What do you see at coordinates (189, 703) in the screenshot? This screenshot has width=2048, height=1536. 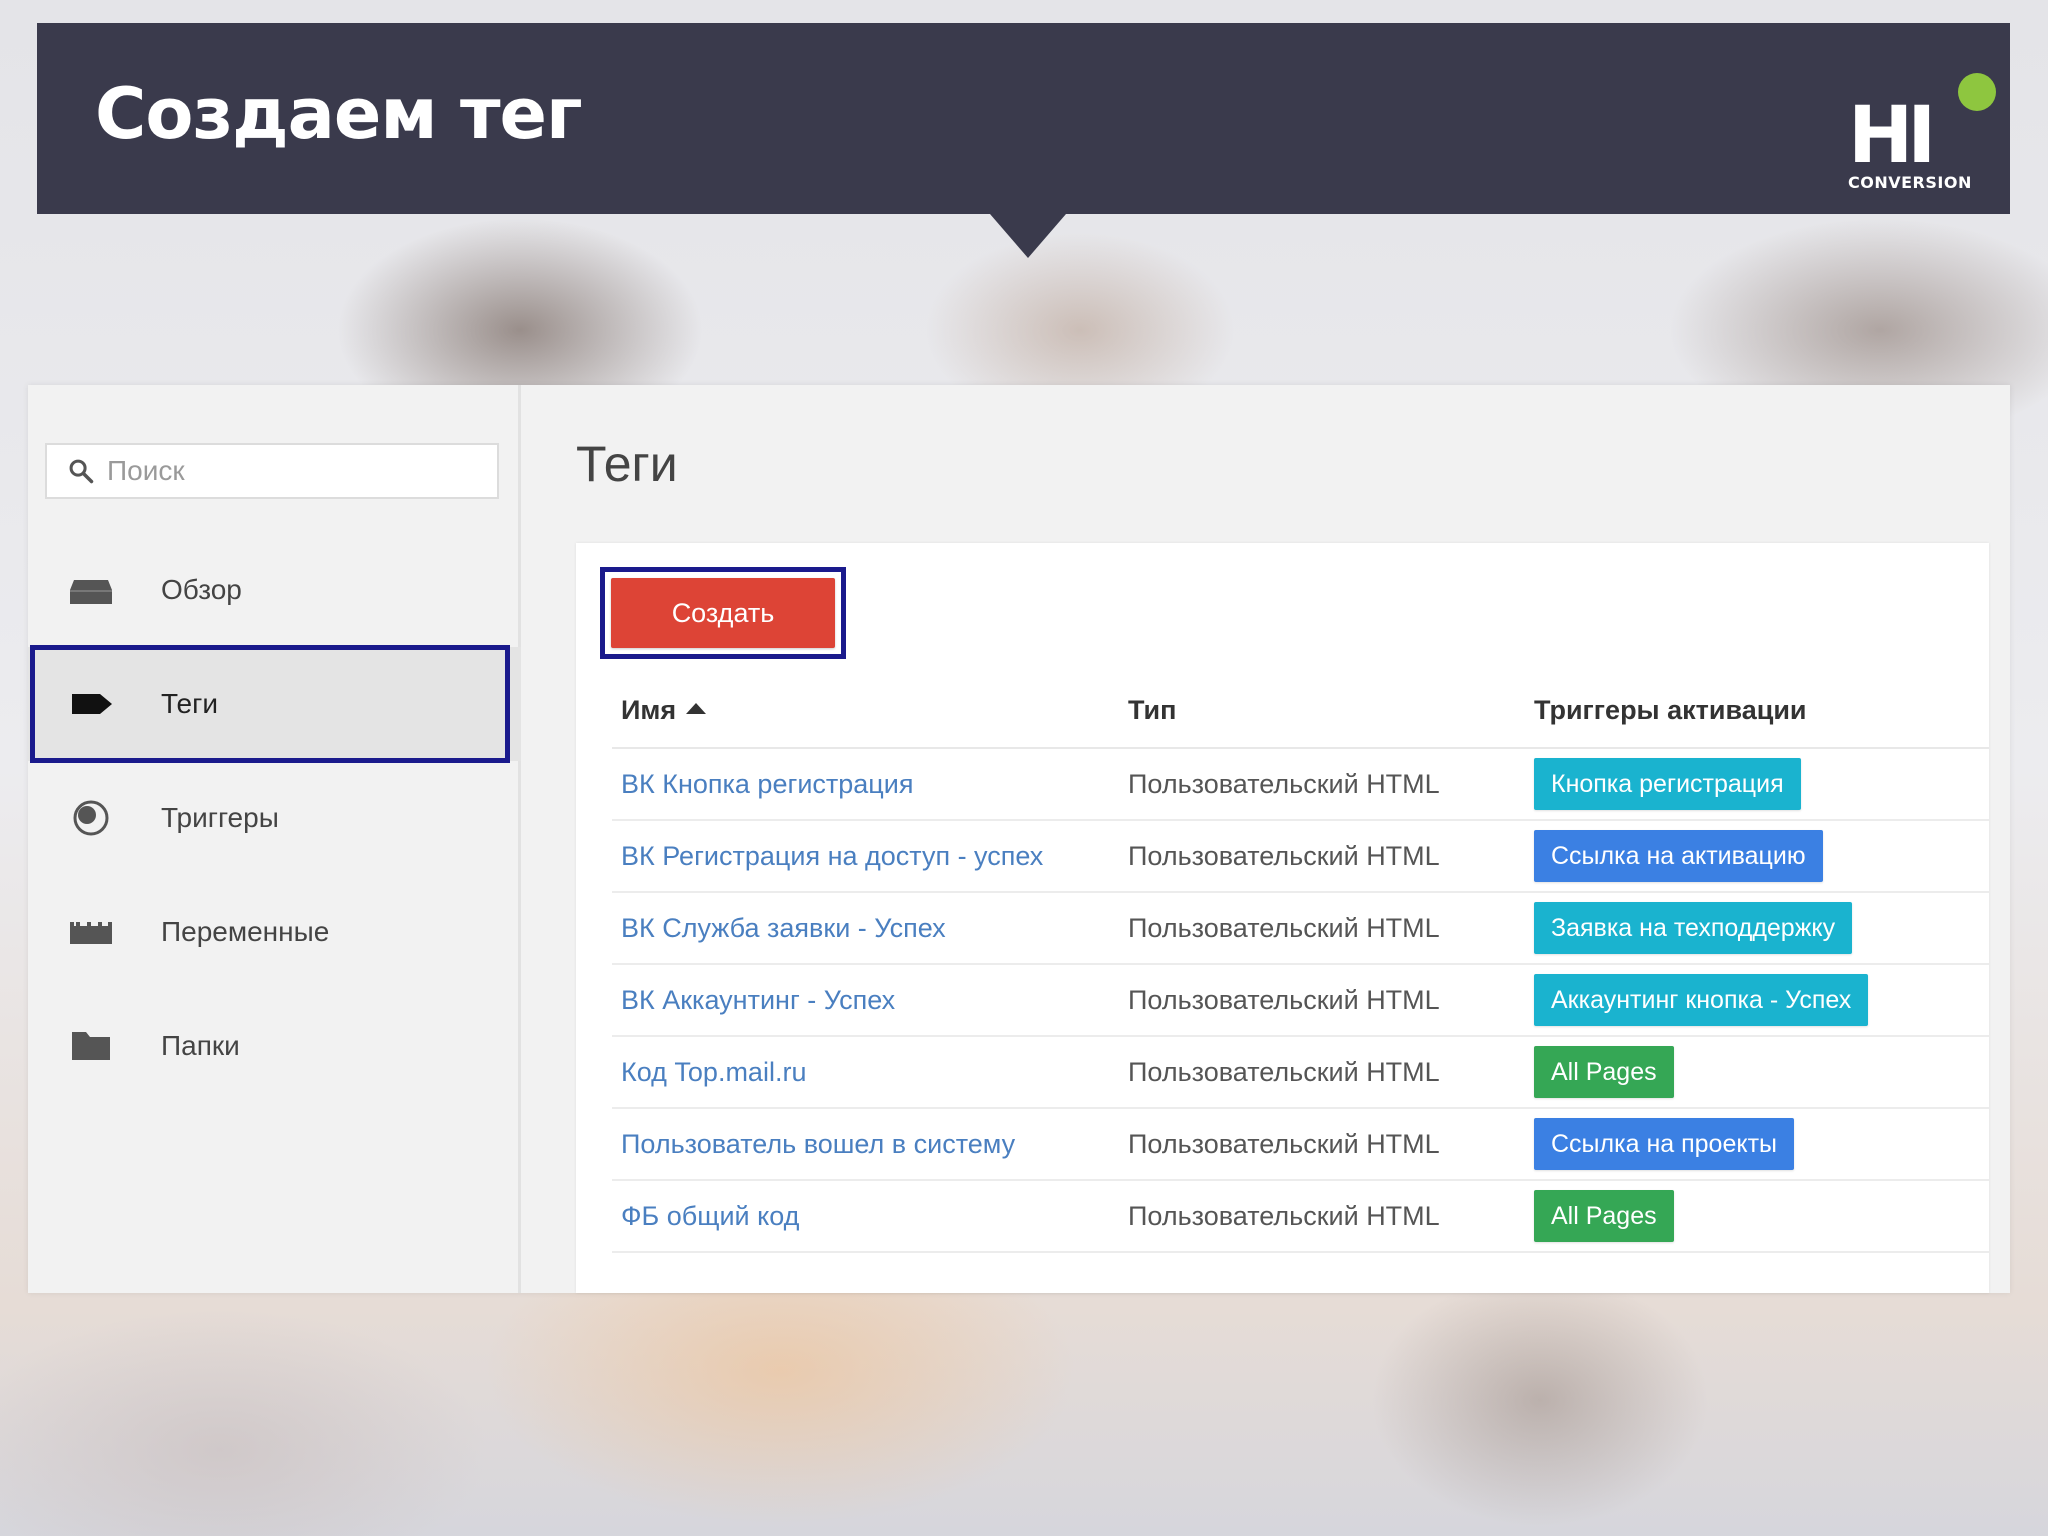 I see `sidebar-item-label: Теги` at bounding box center [189, 703].